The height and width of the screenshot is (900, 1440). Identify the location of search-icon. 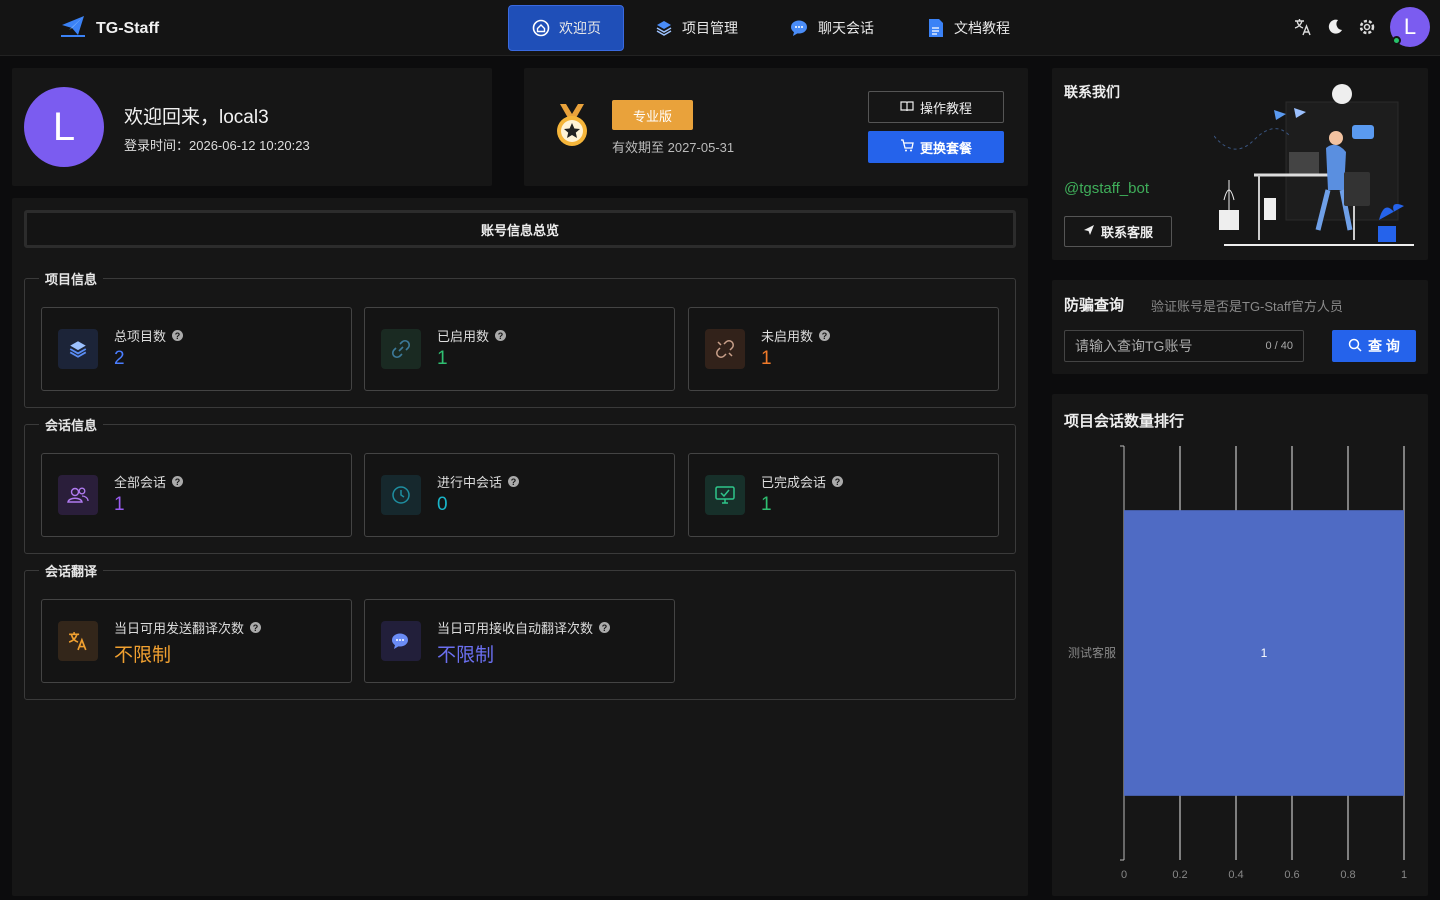
(1355, 346).